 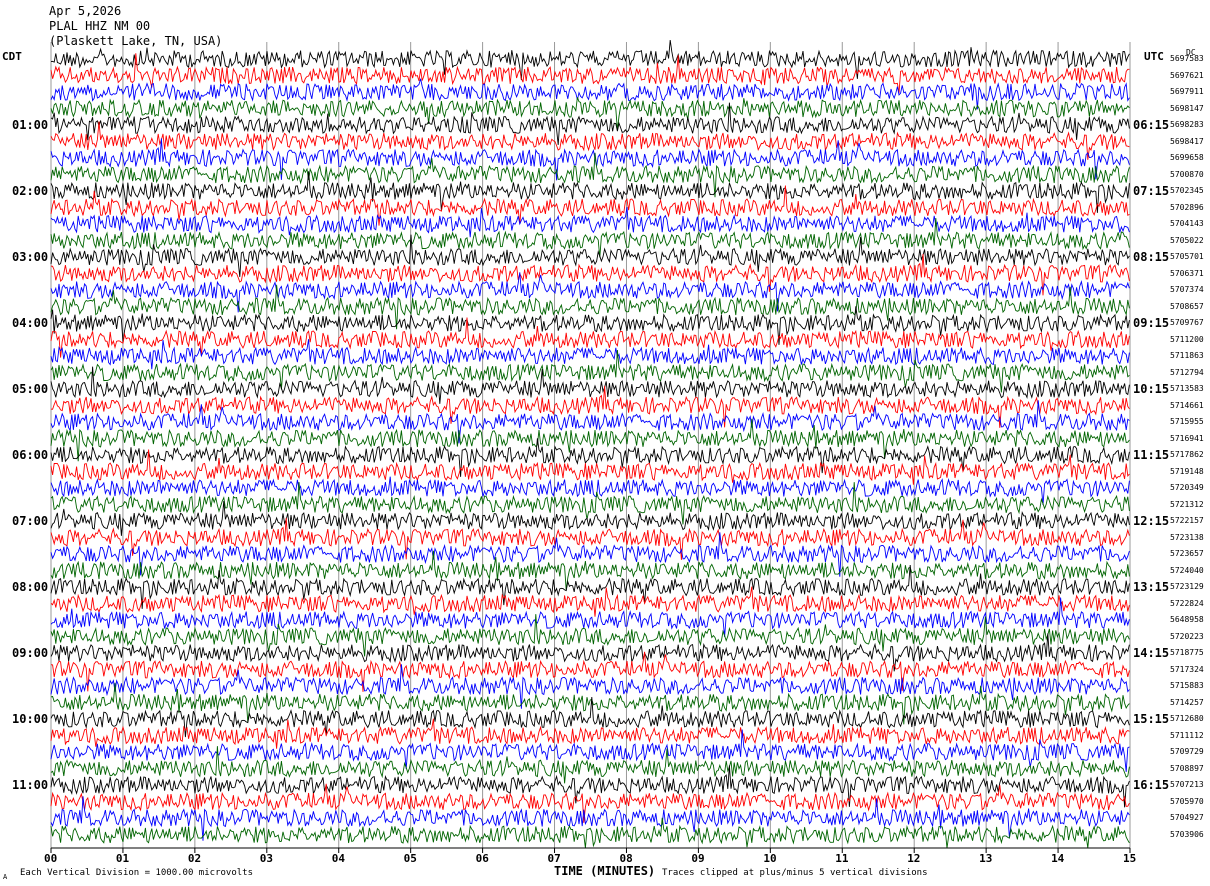 I want to click on trace-mean-value: 5702896, so click(x=1187, y=207).